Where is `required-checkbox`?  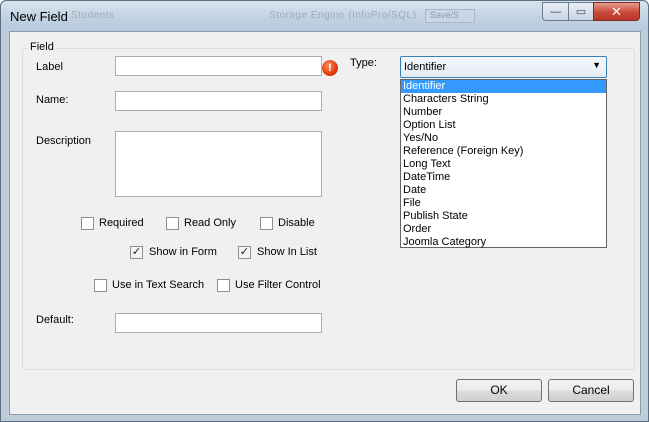 required-checkbox is located at coordinates (87, 223).